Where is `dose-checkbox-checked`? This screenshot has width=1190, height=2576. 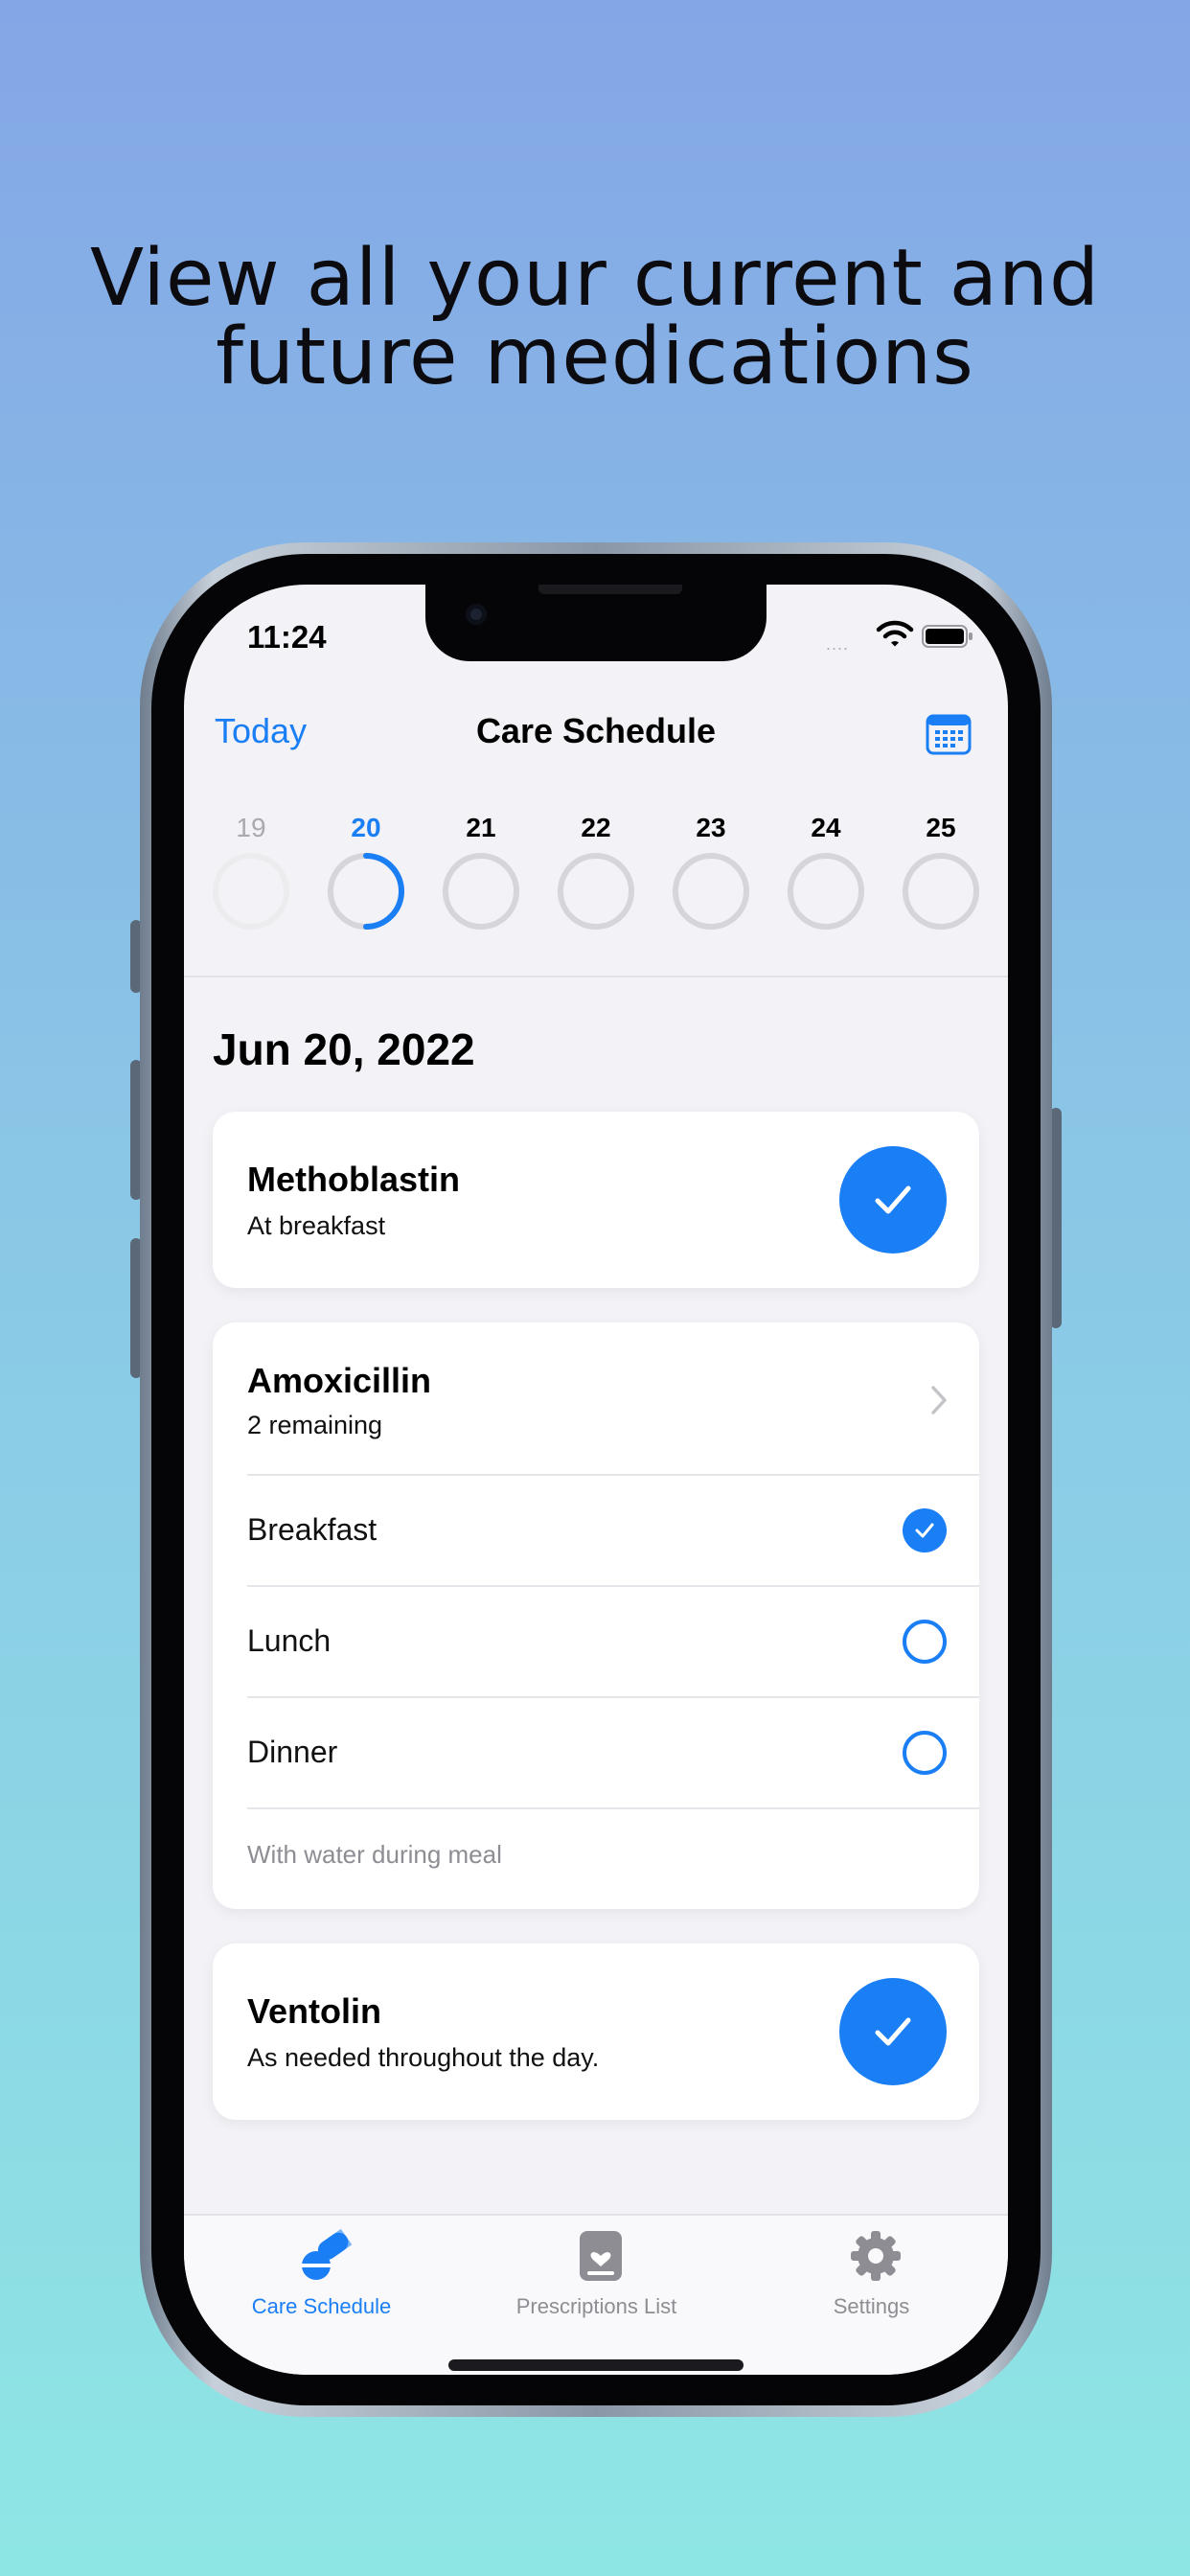
dose-checkbox-checked is located at coordinates (925, 1530).